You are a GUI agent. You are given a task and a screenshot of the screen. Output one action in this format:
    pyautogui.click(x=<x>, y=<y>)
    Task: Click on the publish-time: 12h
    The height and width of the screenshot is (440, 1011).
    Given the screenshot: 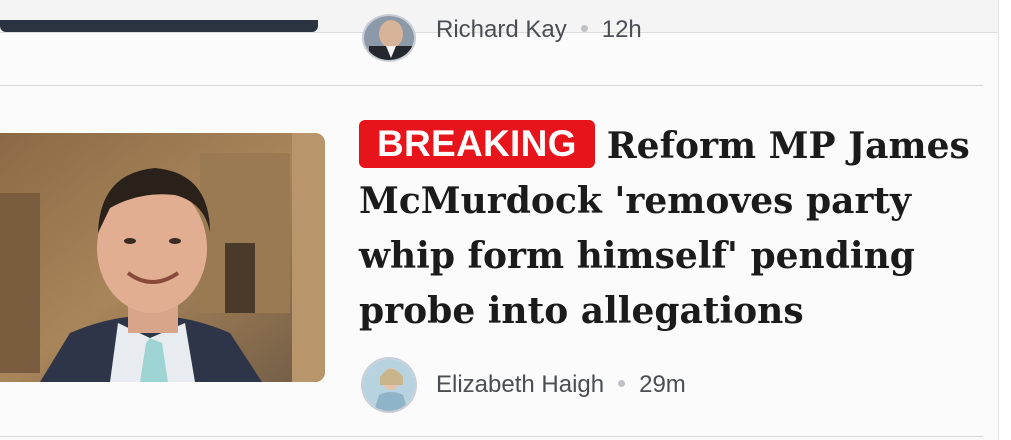 What is the action you would take?
    pyautogui.click(x=621, y=29)
    